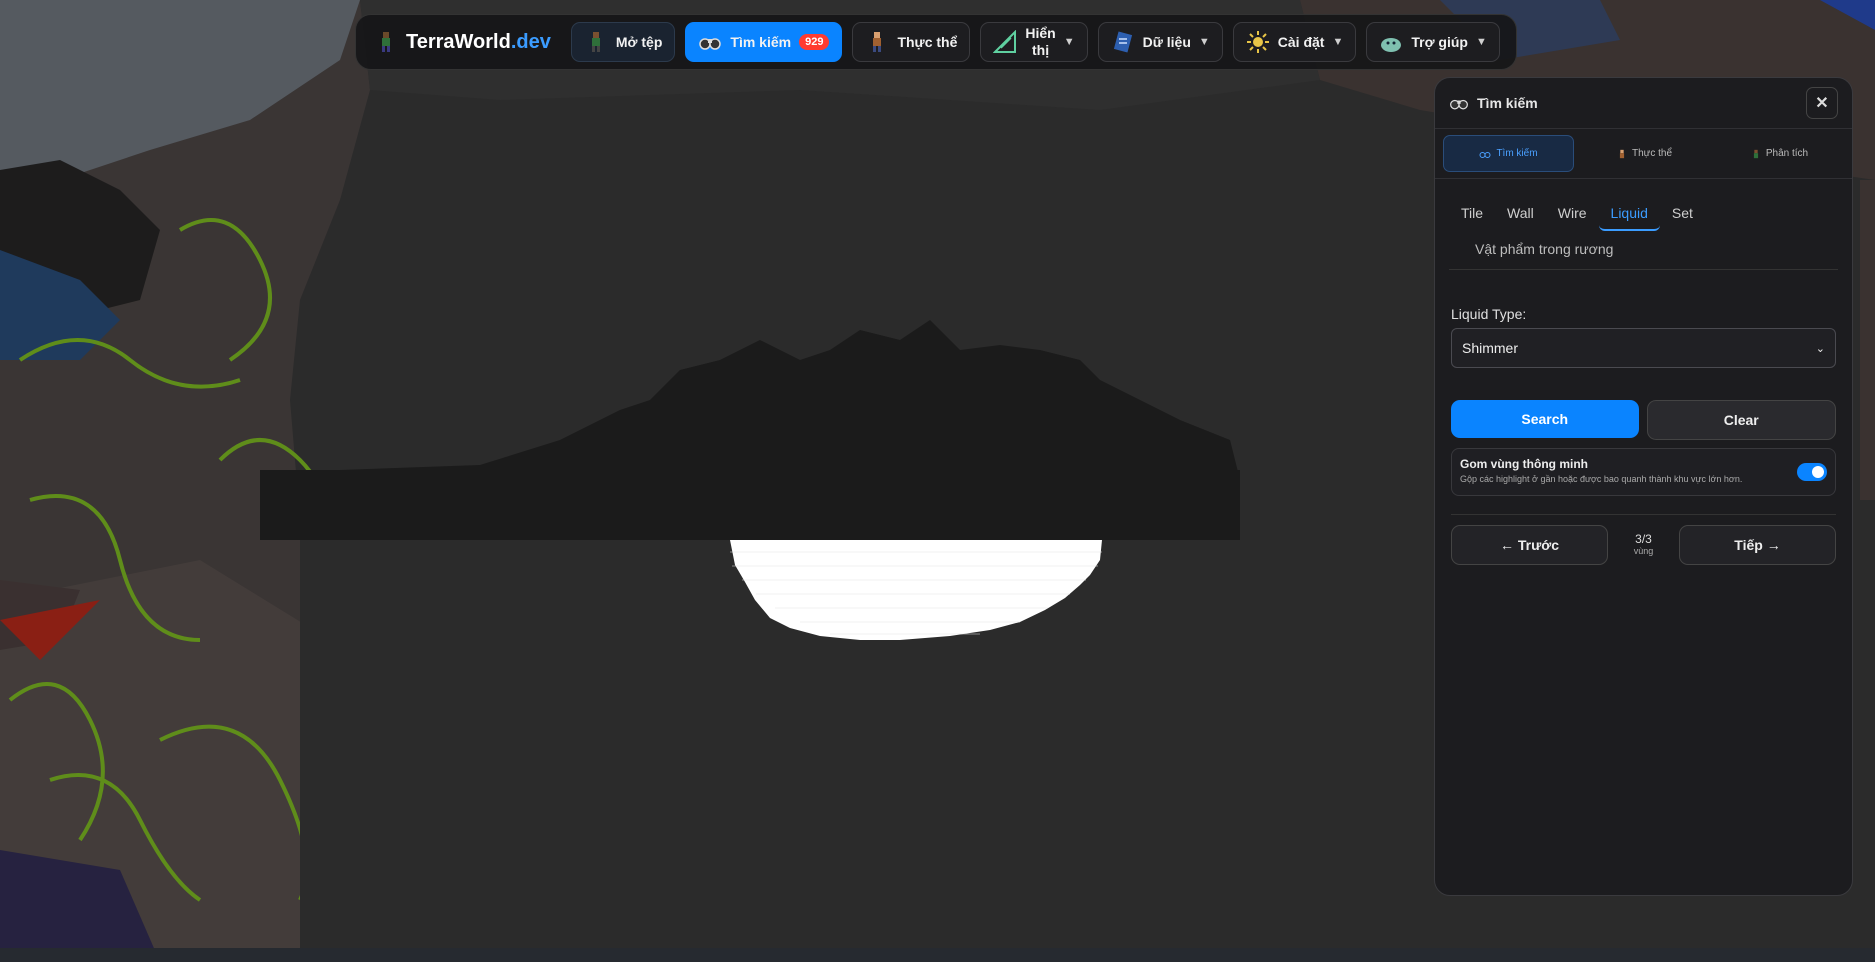  I want to click on tab-analysis-label: Phân tích, so click(1787, 153).